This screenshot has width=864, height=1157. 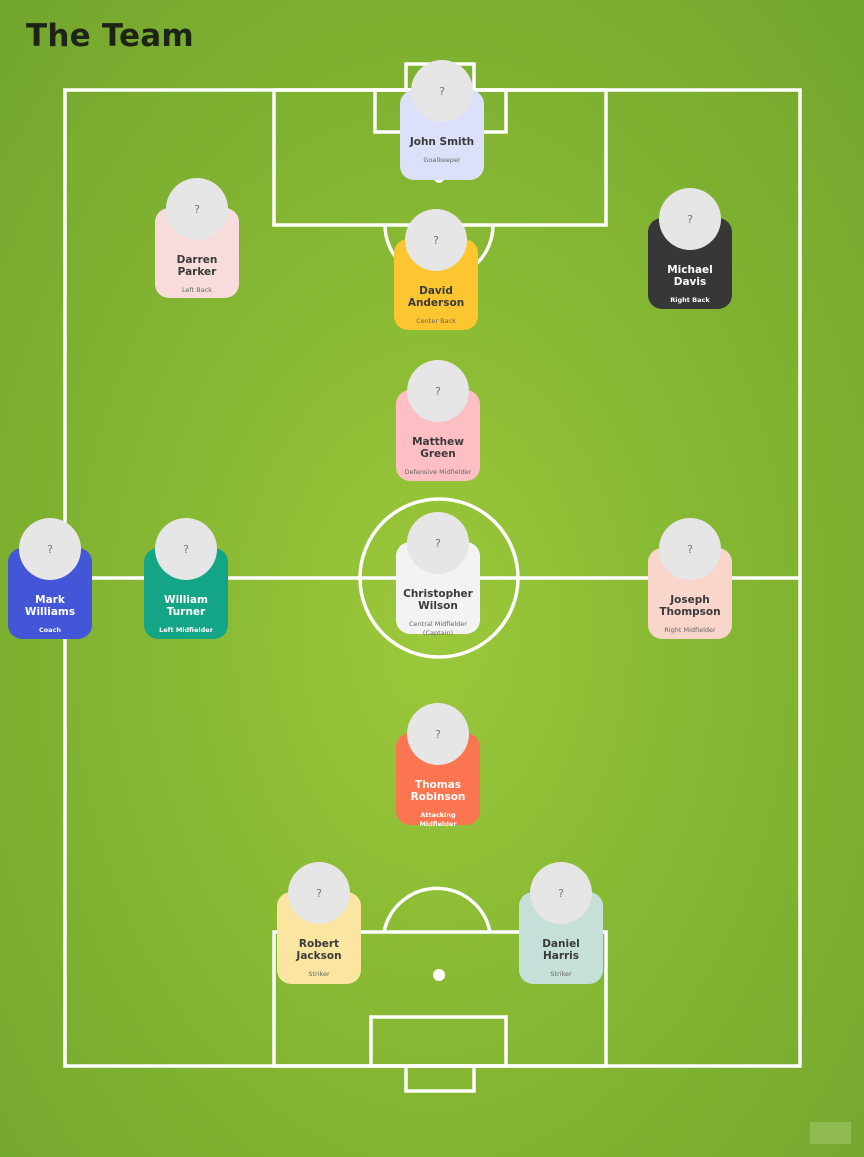 What do you see at coordinates (186, 630) in the screenshot?
I see `player-role: Left Midfielder` at bounding box center [186, 630].